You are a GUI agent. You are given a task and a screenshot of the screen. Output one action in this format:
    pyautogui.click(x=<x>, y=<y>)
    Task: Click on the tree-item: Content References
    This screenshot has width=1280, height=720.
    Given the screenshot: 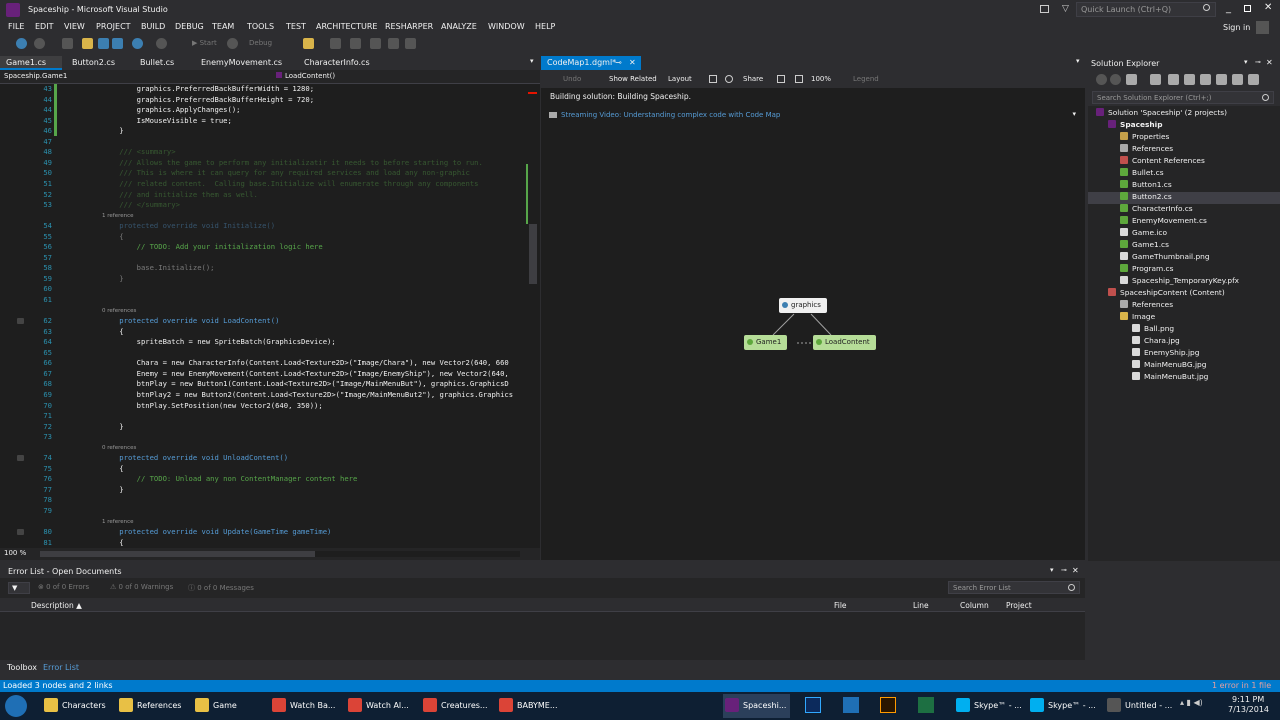 What is the action you would take?
    pyautogui.click(x=1184, y=162)
    